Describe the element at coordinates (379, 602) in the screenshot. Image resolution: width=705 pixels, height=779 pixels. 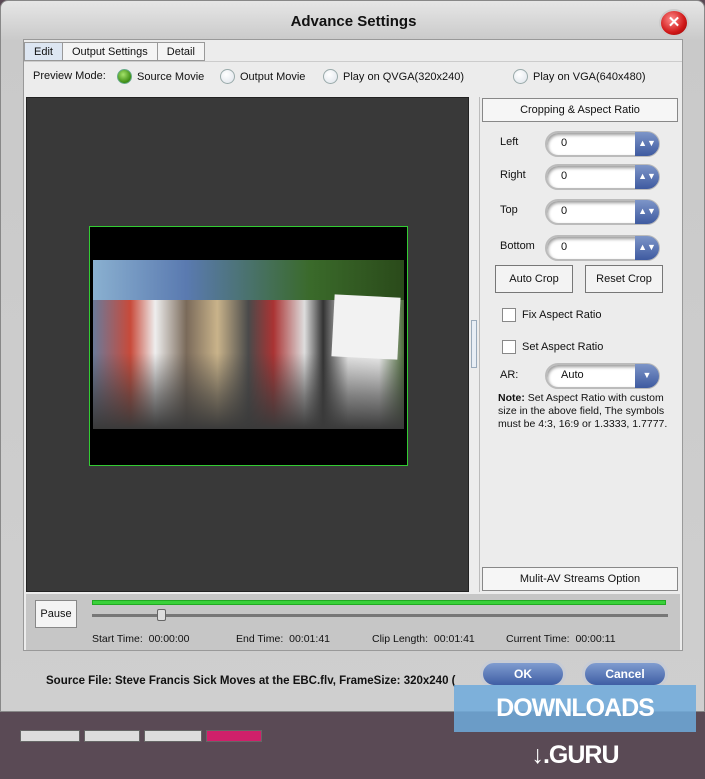
I see `trim-range-bar` at that location.